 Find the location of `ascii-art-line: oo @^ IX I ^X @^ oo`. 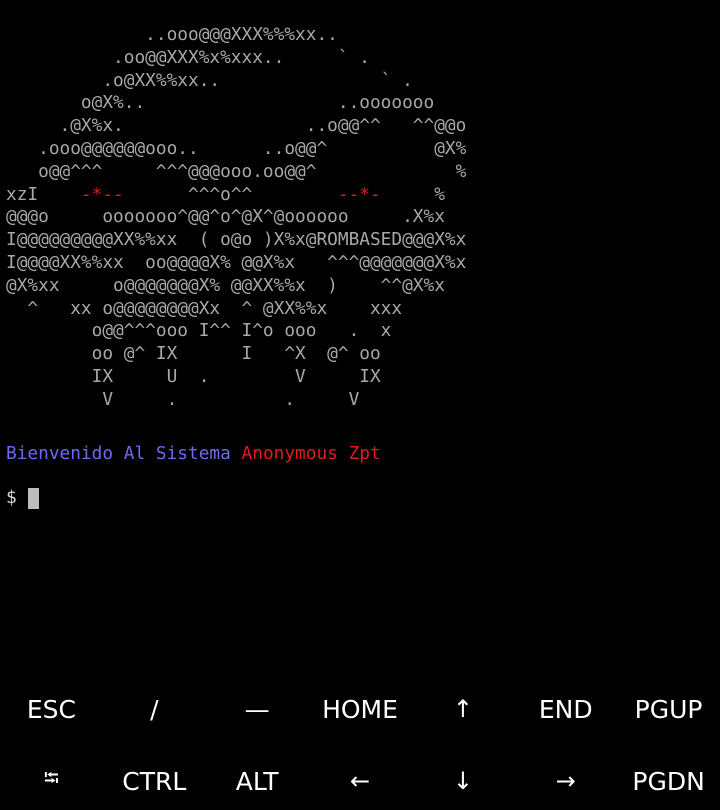

ascii-art-line: oo @^ IX I ^X @^ oo is located at coordinates (236, 354).